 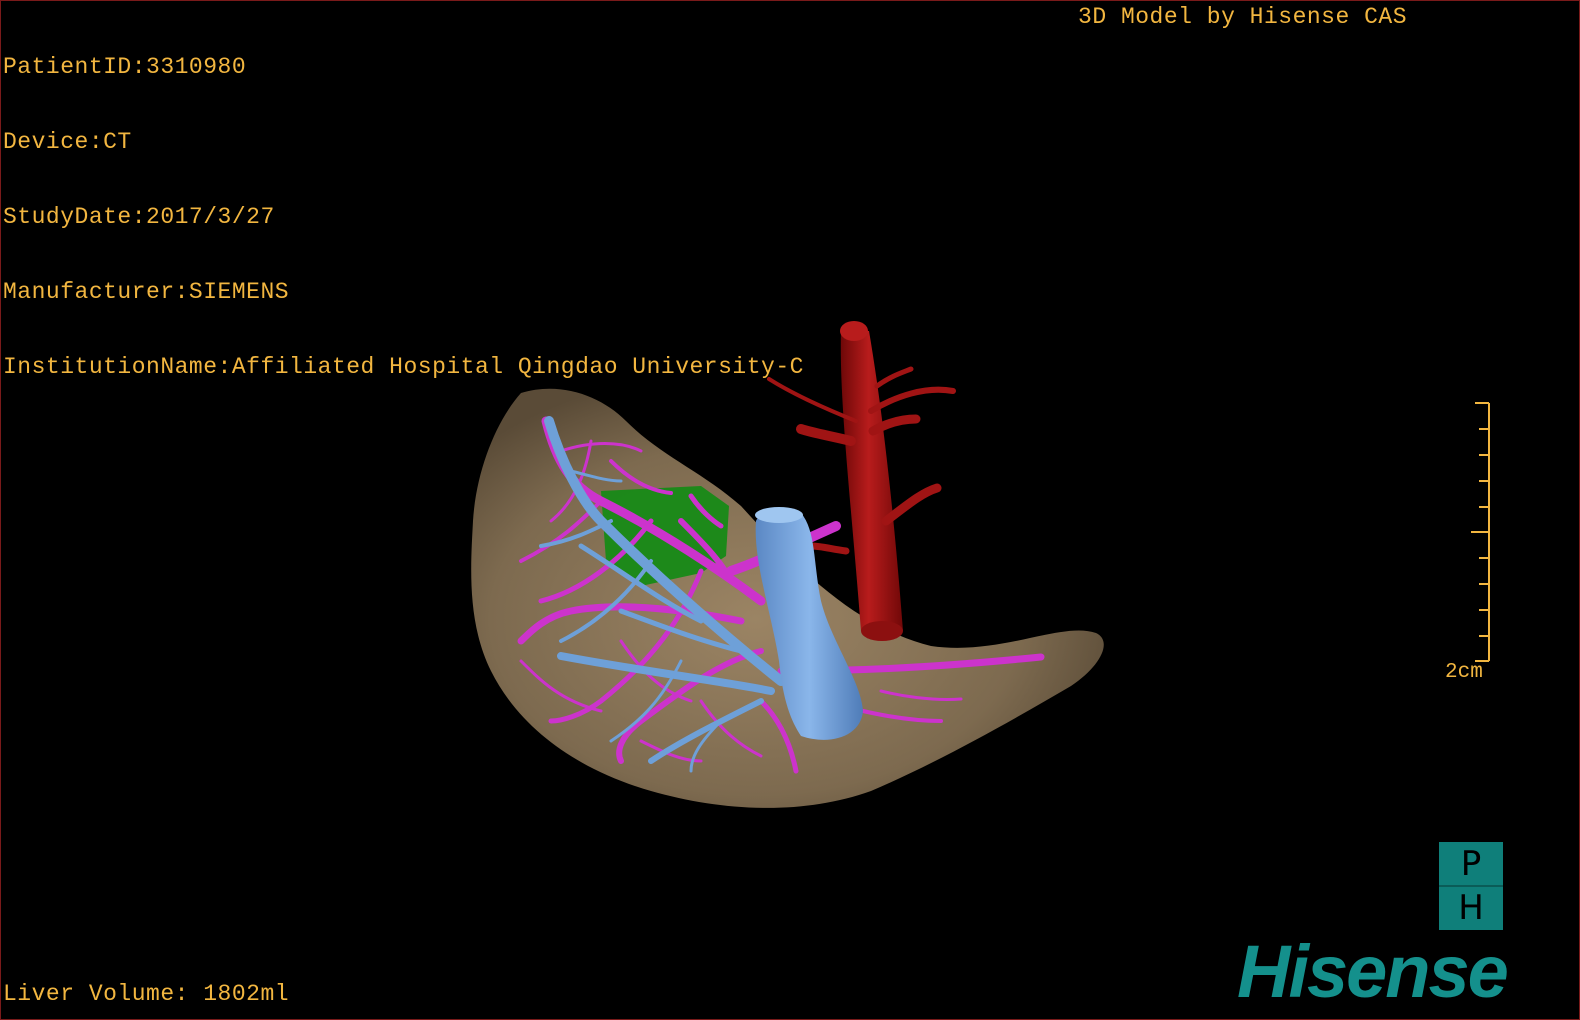 What do you see at coordinates (125, 67) in the screenshot?
I see `patient-id: PatientID:3310980` at bounding box center [125, 67].